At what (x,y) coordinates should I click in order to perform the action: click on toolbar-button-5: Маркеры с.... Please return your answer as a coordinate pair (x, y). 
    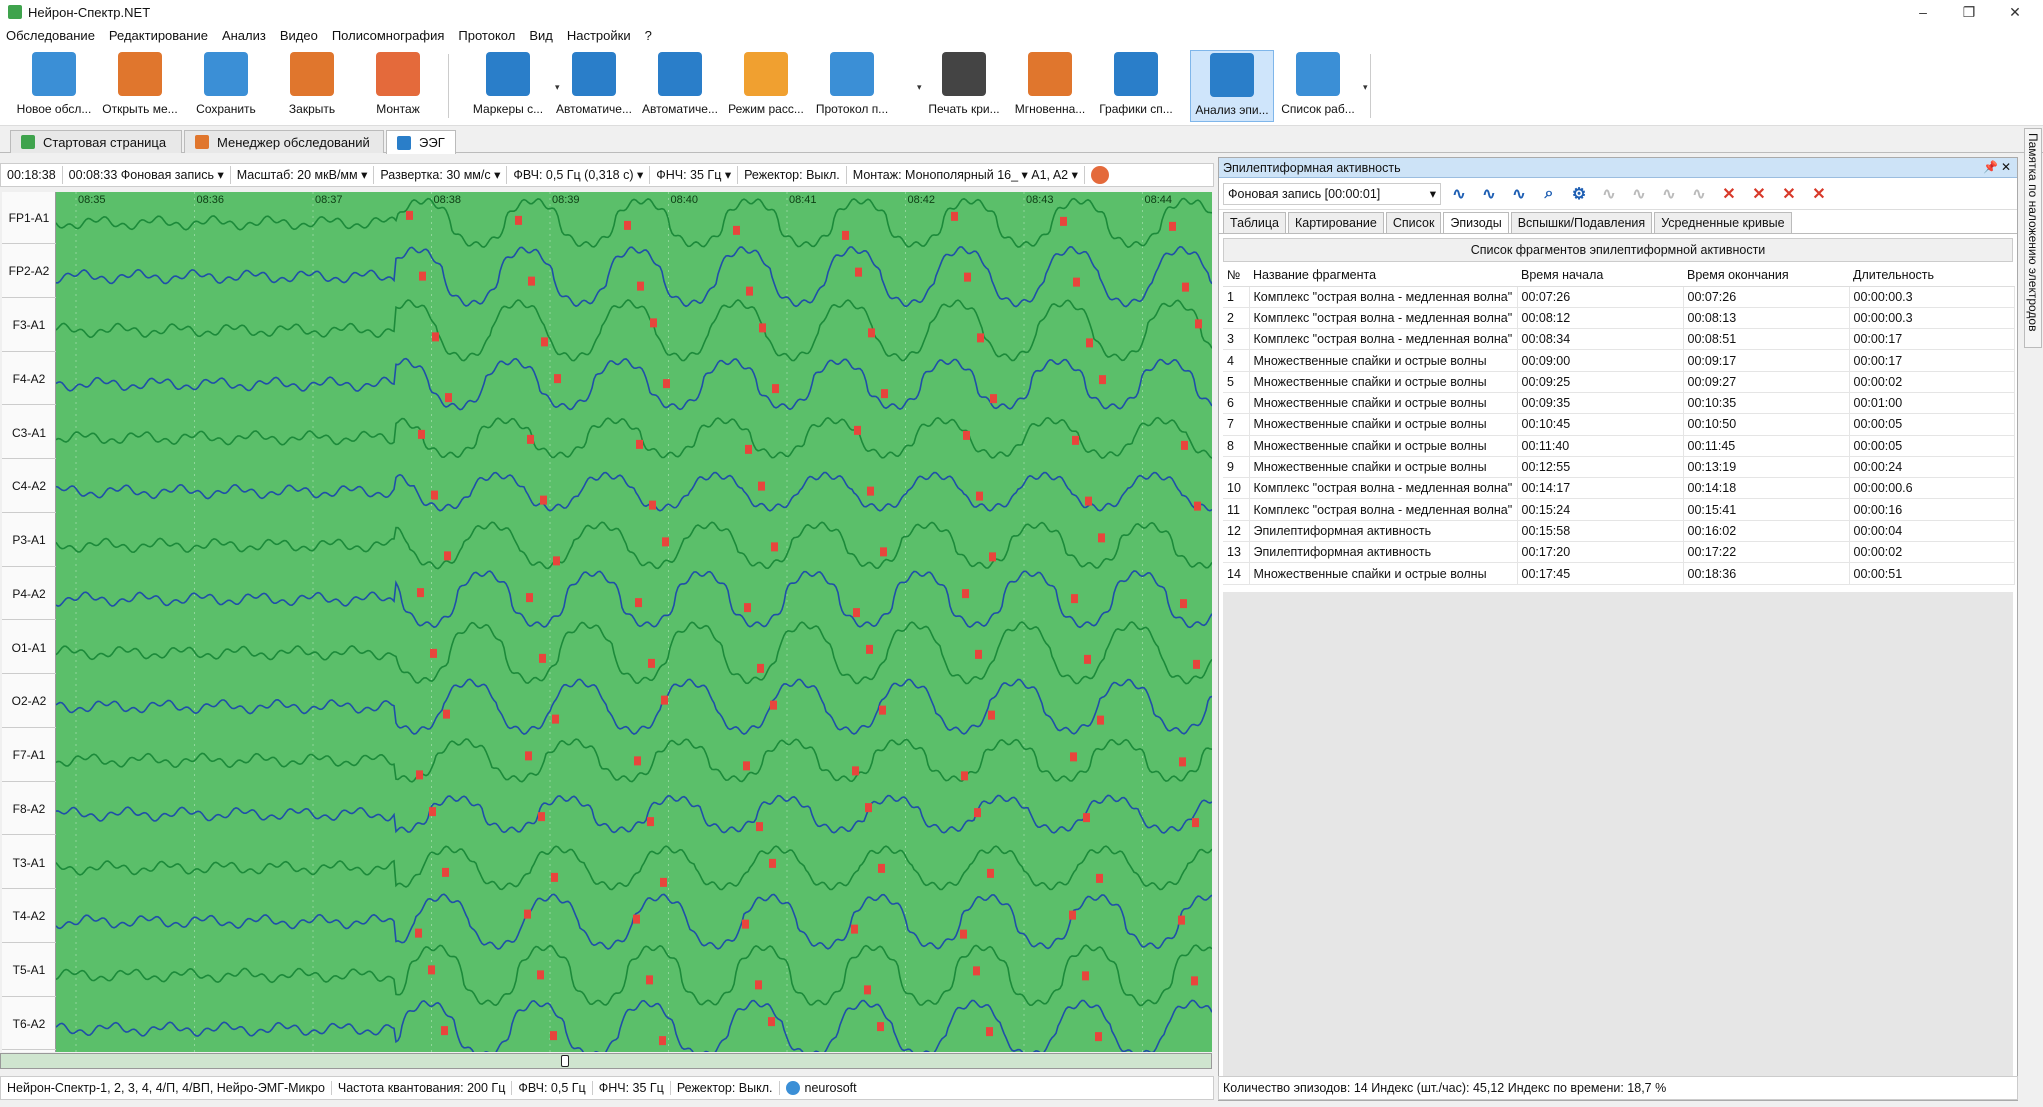
    Looking at the image, I should click on (508, 86).